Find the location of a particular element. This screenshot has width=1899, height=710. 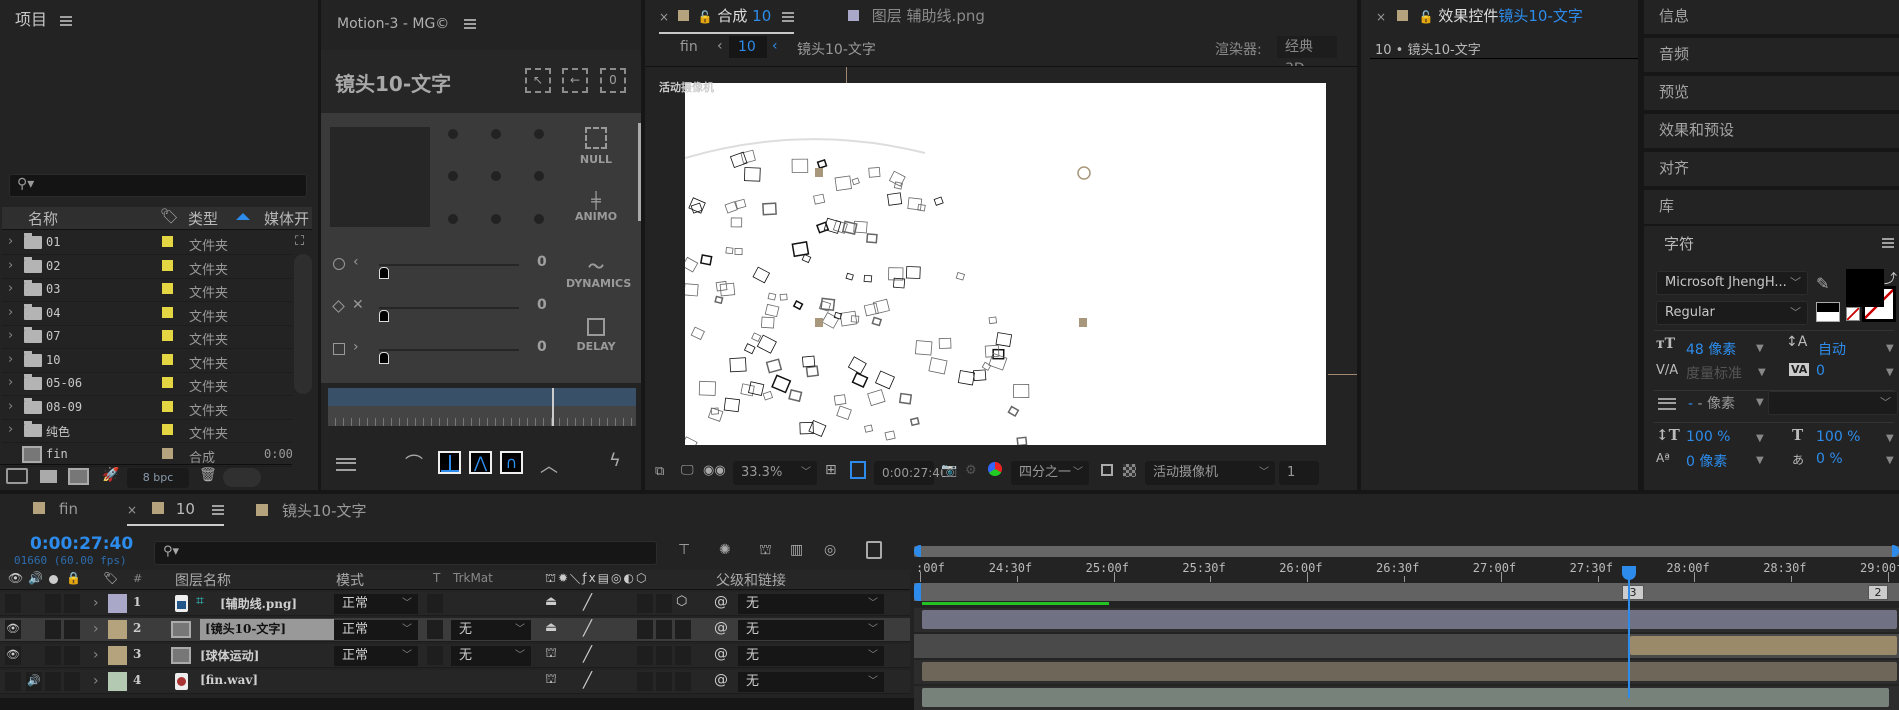

menu-icon is located at coordinates (346, 464).